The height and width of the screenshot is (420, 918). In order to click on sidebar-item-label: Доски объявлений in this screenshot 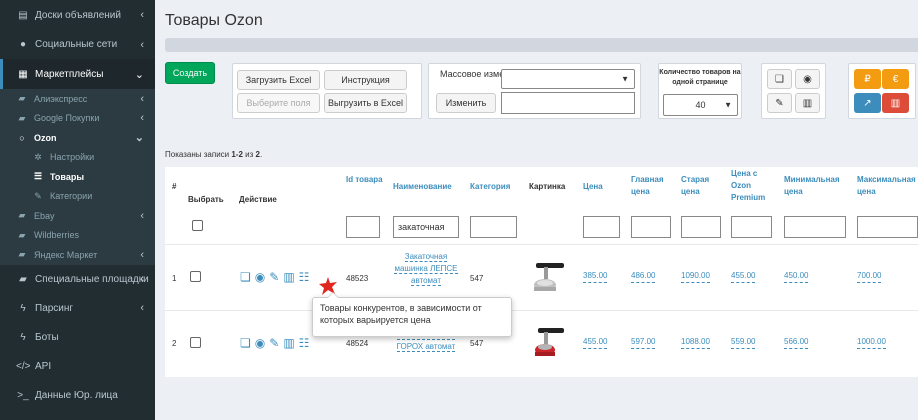, I will do `click(78, 15)`.